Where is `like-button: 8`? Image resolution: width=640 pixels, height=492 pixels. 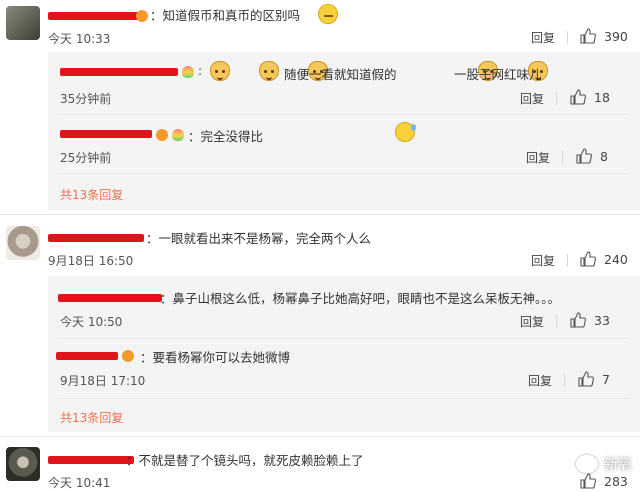 like-button: 8 is located at coordinates (592, 156).